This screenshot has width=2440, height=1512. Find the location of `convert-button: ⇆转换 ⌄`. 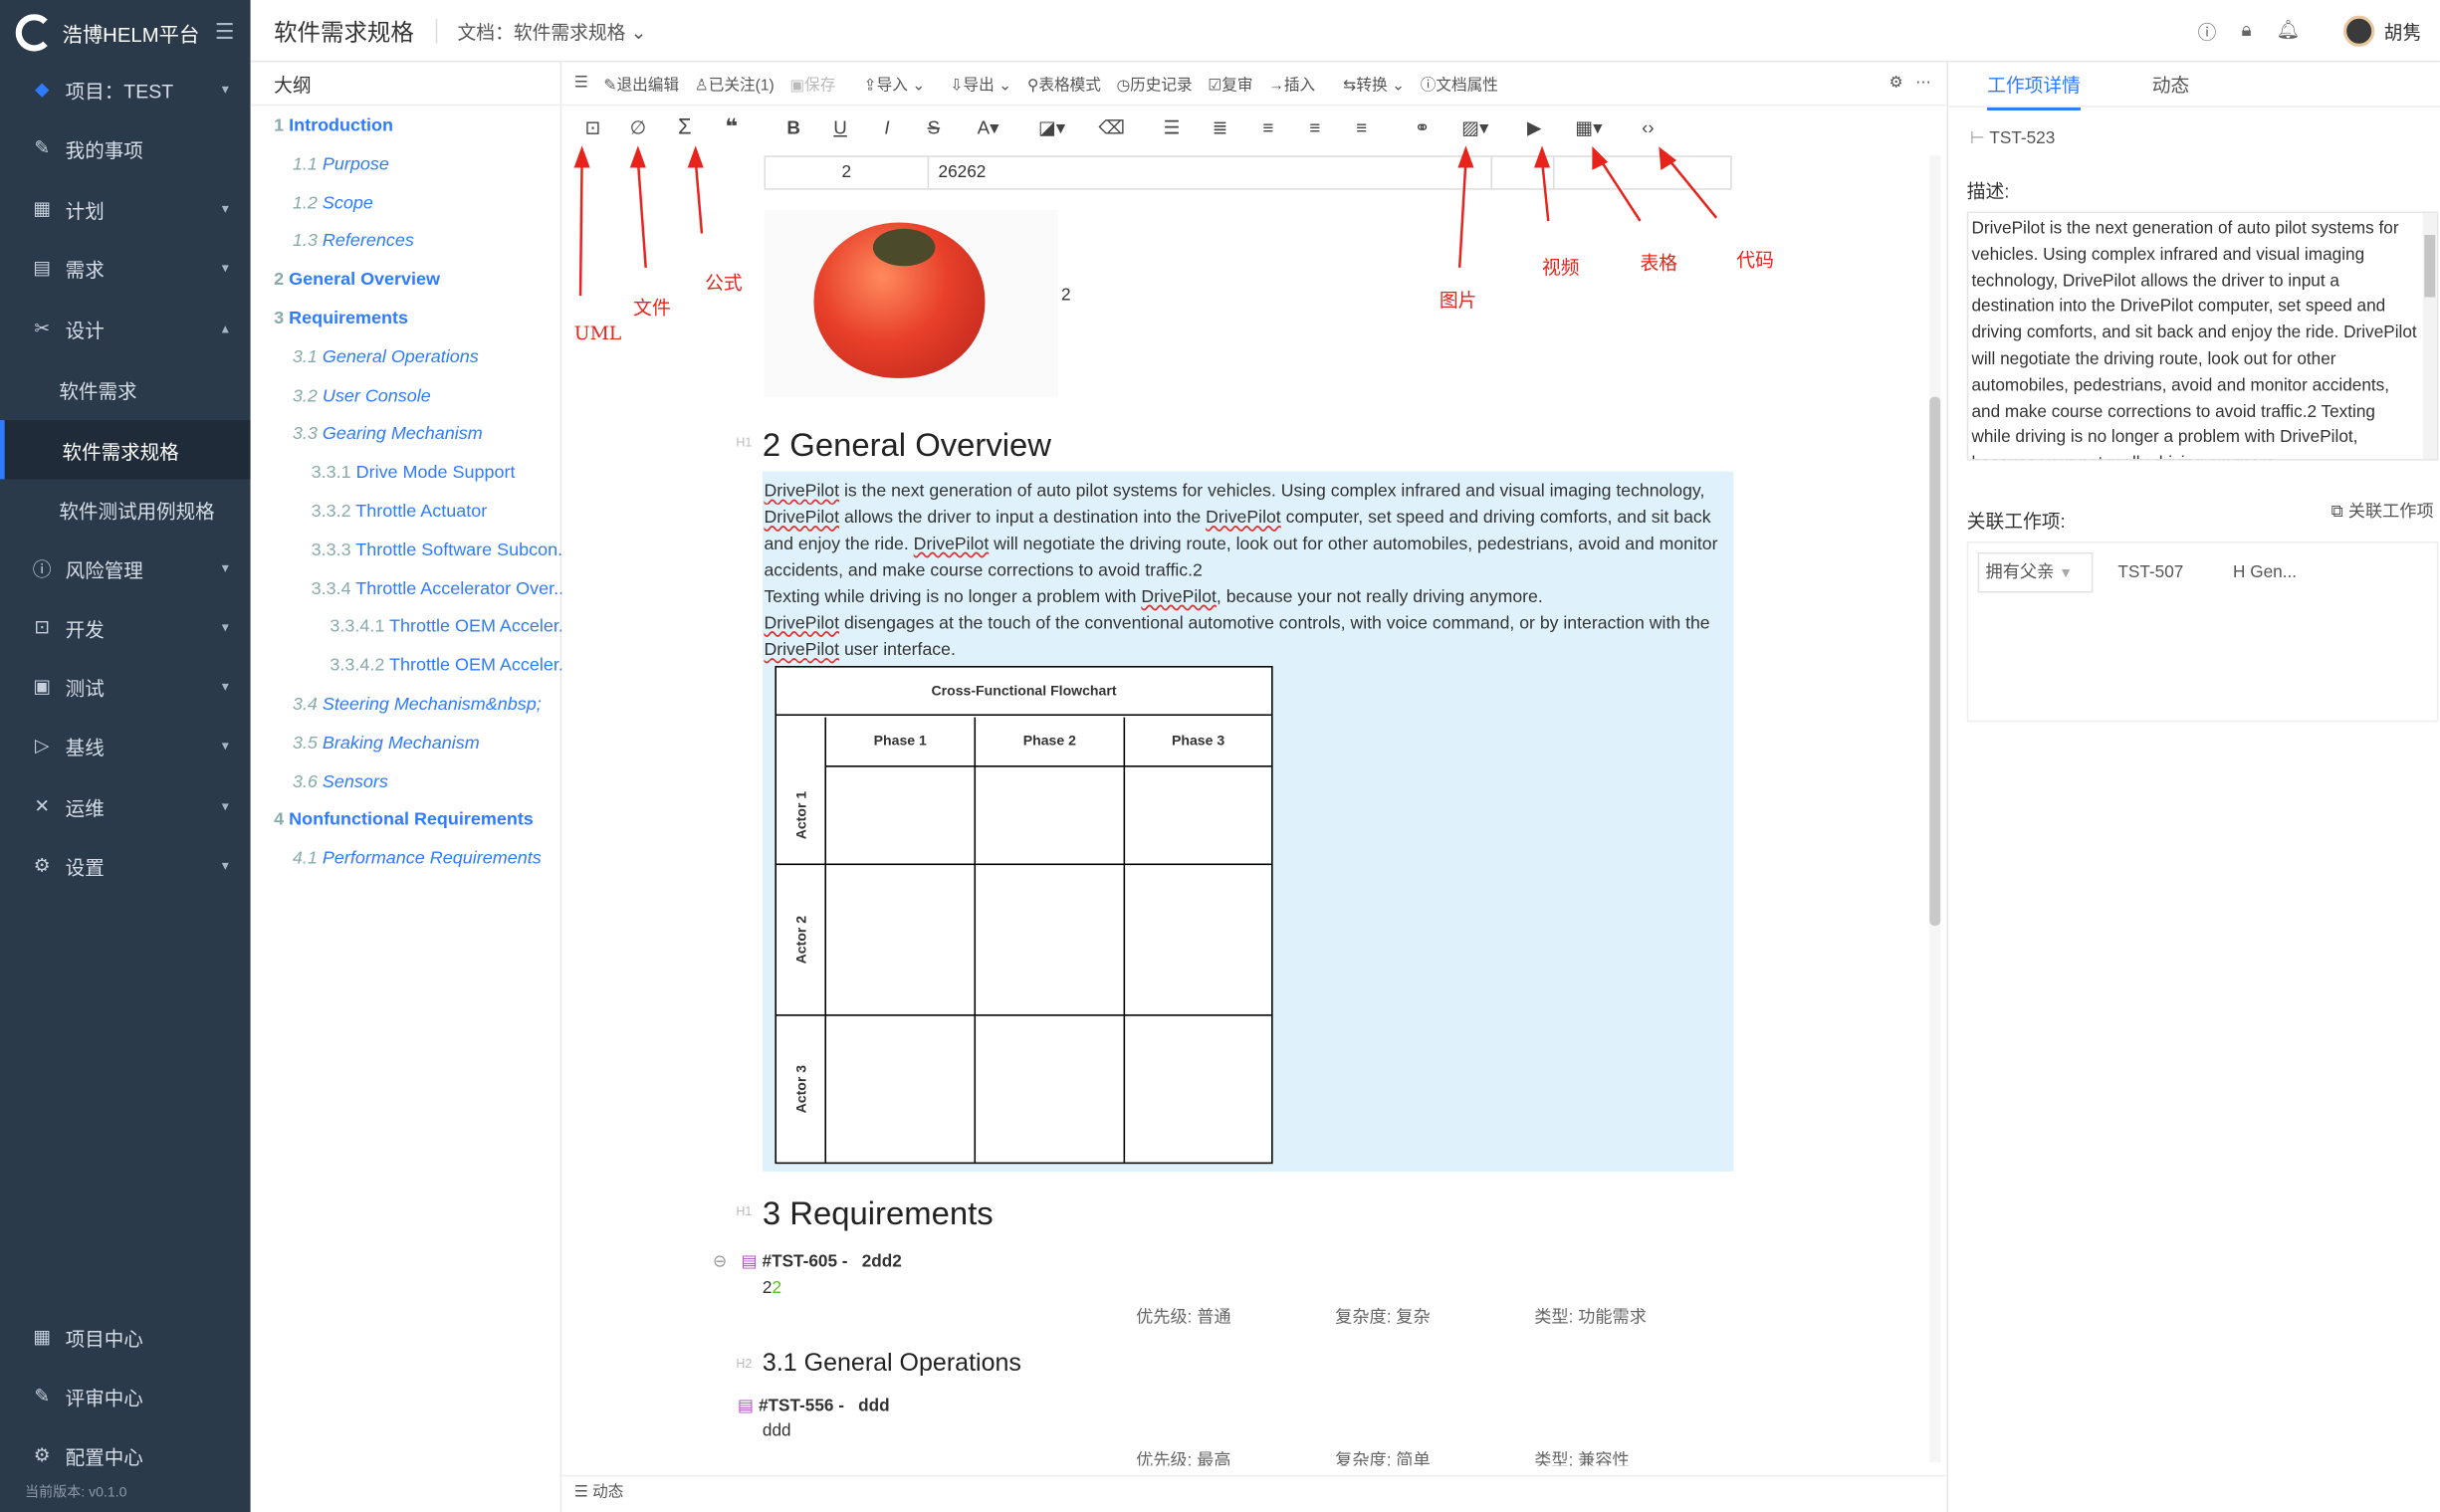

convert-button: ⇆转换 ⌄ is located at coordinates (1374, 83).